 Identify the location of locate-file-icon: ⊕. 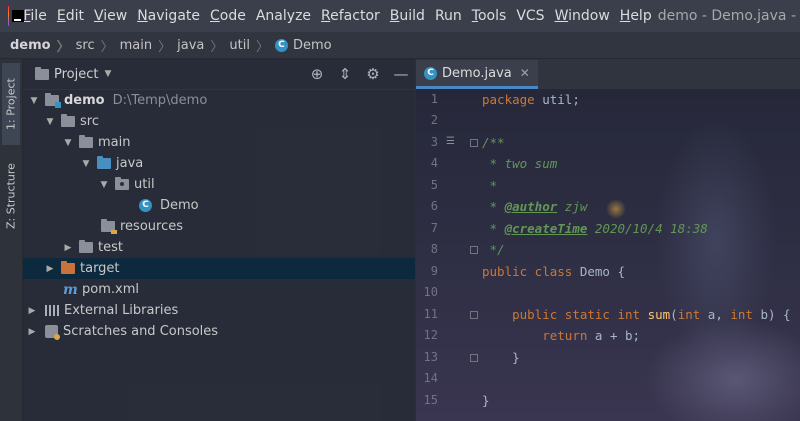
(317, 74).